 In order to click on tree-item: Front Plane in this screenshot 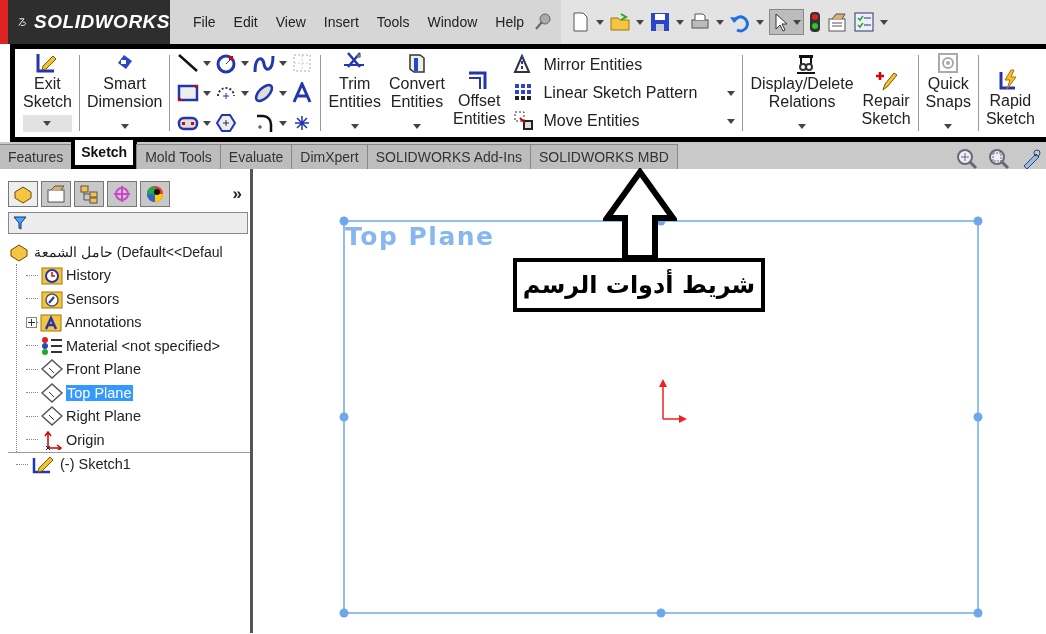, I will do `click(103, 369)`.